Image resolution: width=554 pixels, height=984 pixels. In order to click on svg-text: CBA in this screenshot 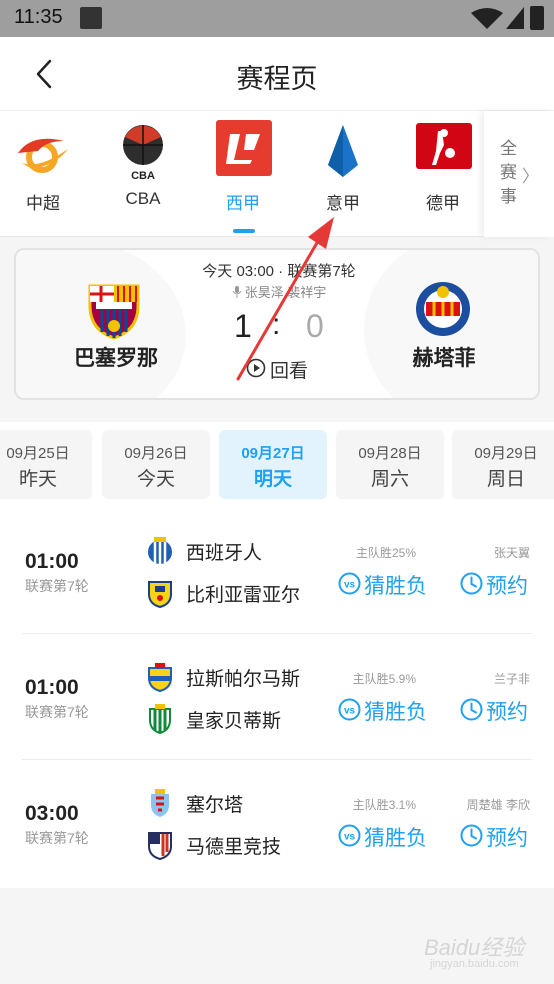, I will do `click(143, 175)`.